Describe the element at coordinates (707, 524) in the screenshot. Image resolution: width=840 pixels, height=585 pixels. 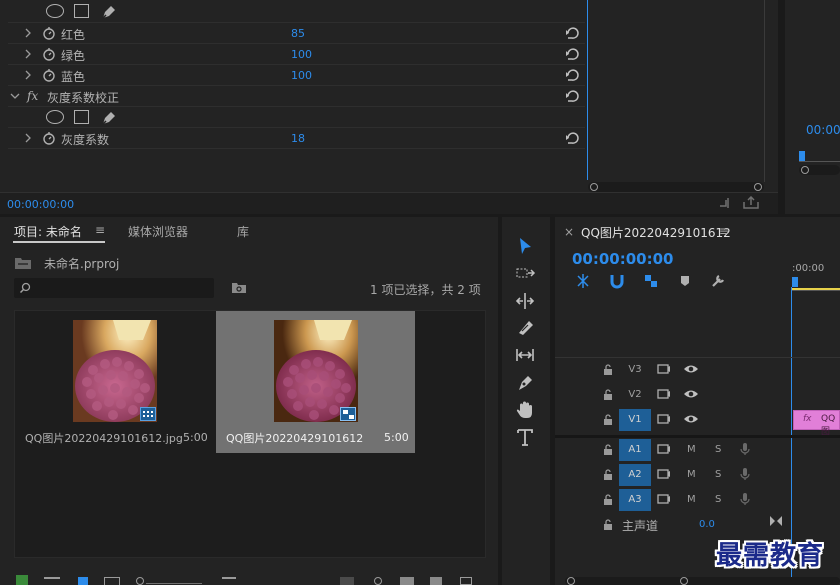
I see `master-volume-value: 0.0` at that location.